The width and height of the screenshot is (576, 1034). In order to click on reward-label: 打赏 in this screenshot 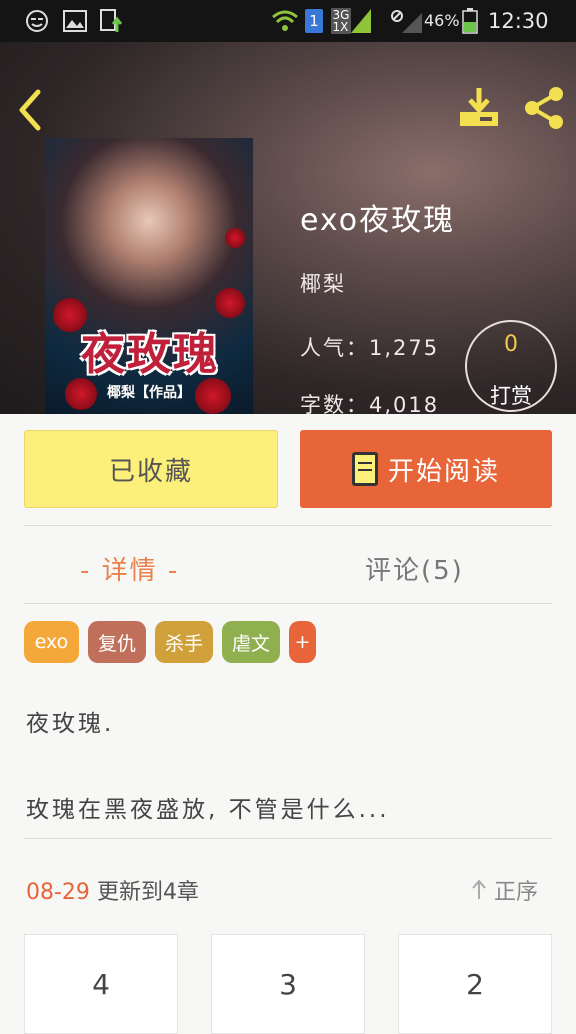, I will do `click(511, 396)`.